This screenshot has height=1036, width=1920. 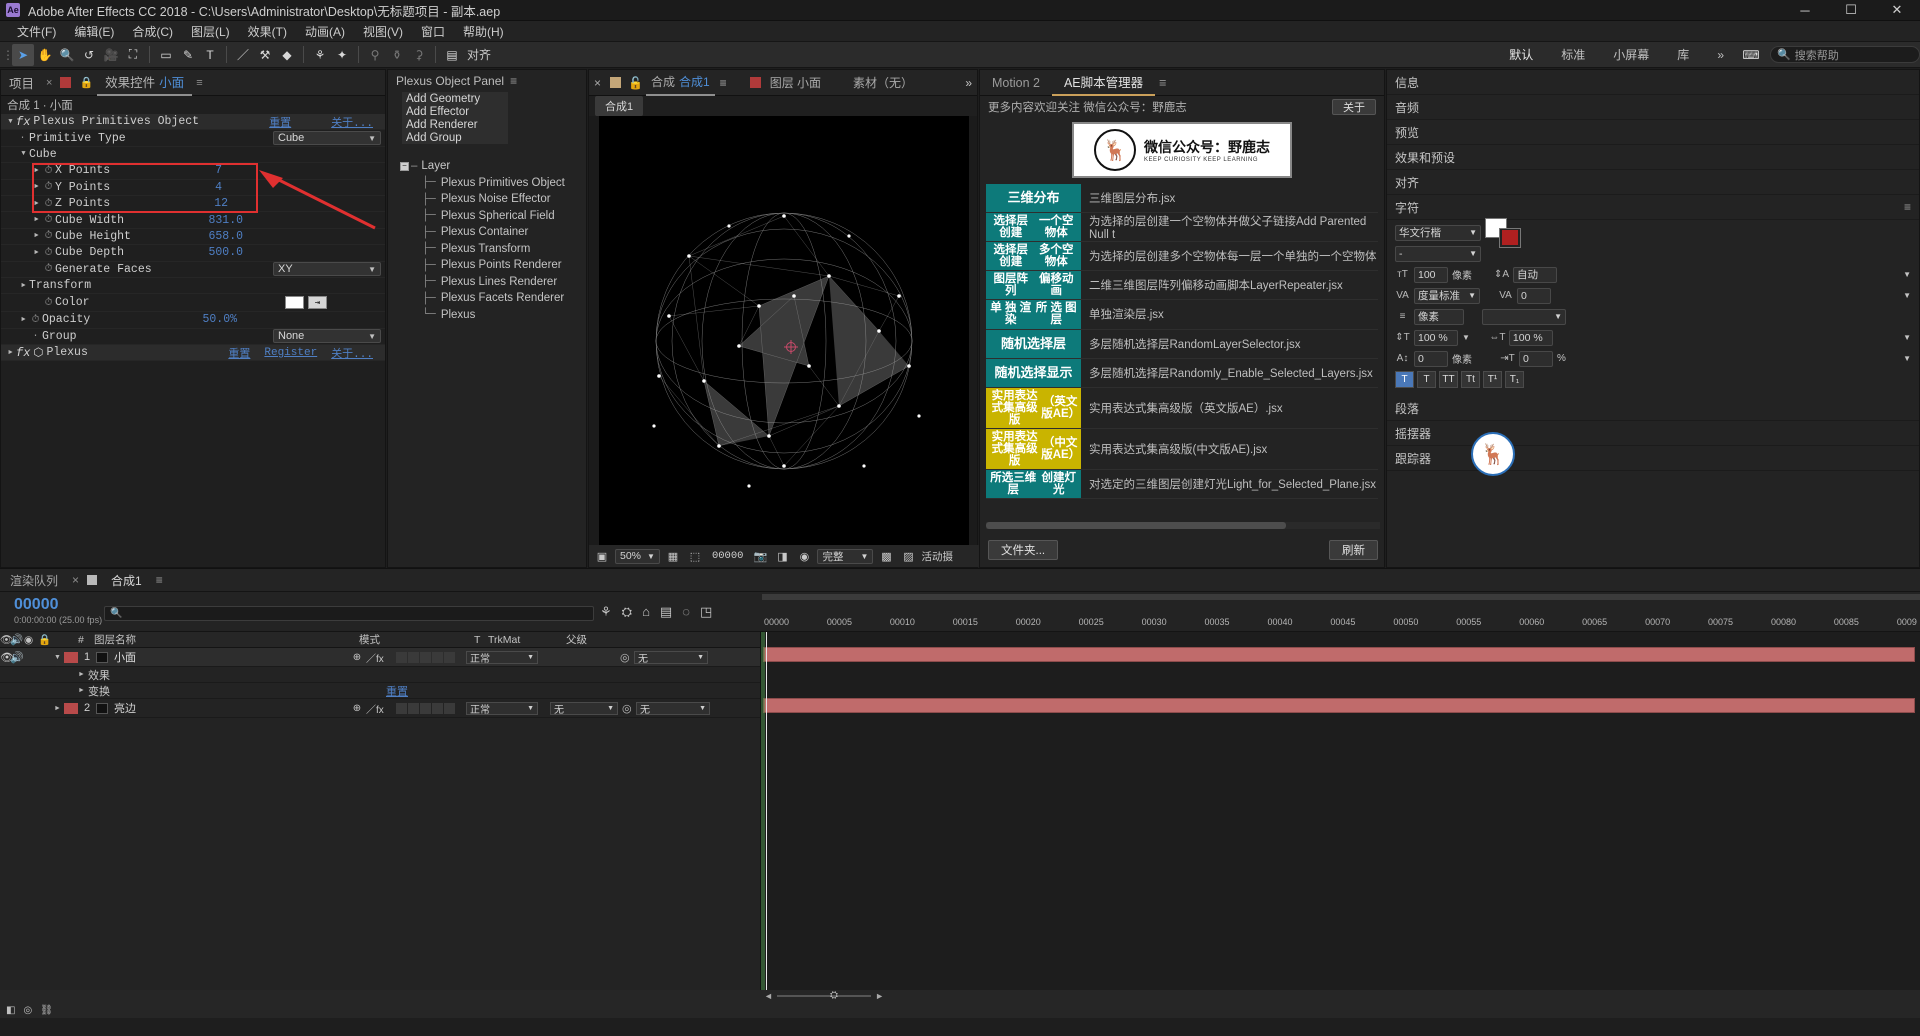 What do you see at coordinates (48, 220) in the screenshot?
I see `stopwatch-icon-cw: ⏱` at bounding box center [48, 220].